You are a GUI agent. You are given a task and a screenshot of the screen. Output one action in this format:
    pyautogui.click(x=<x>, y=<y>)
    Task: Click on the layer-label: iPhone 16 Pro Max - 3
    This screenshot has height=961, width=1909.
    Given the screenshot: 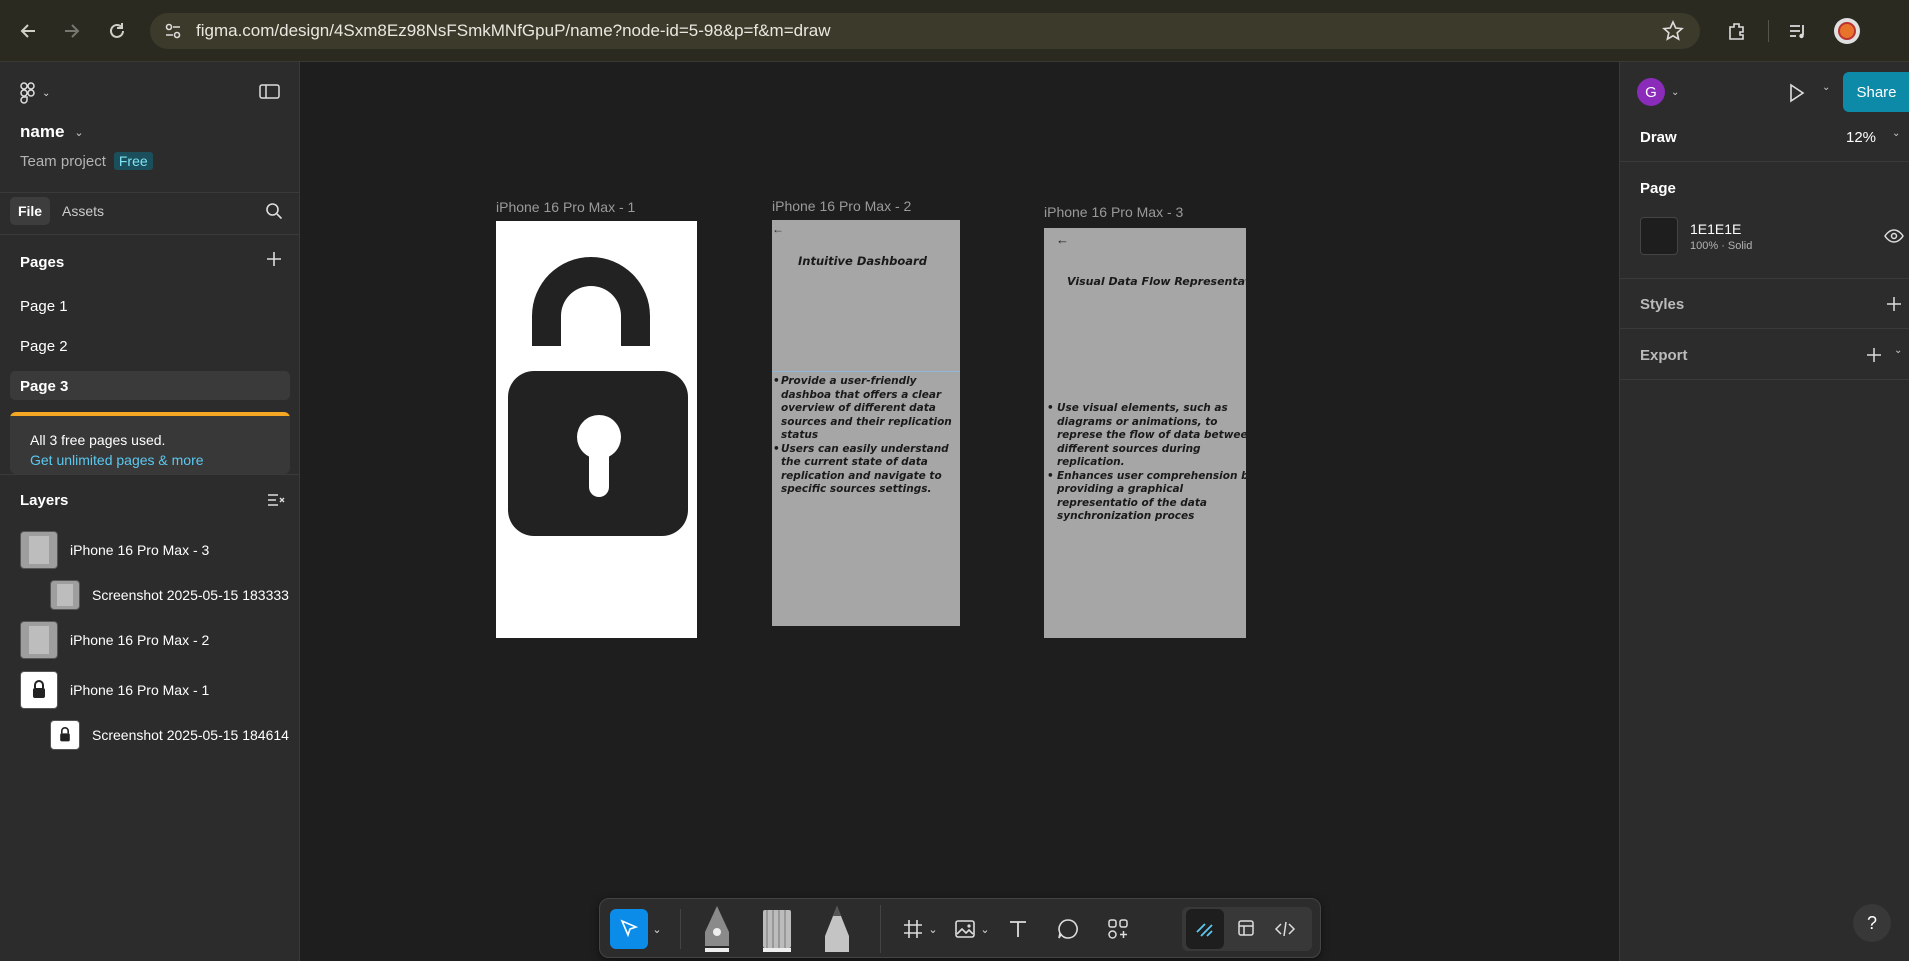 What is the action you would take?
    pyautogui.click(x=140, y=550)
    